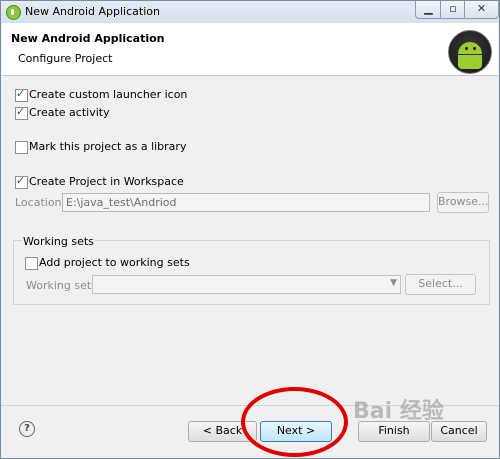 The height and width of the screenshot is (459, 500). I want to click on working-sets-label: Working sets:, so click(63, 285).